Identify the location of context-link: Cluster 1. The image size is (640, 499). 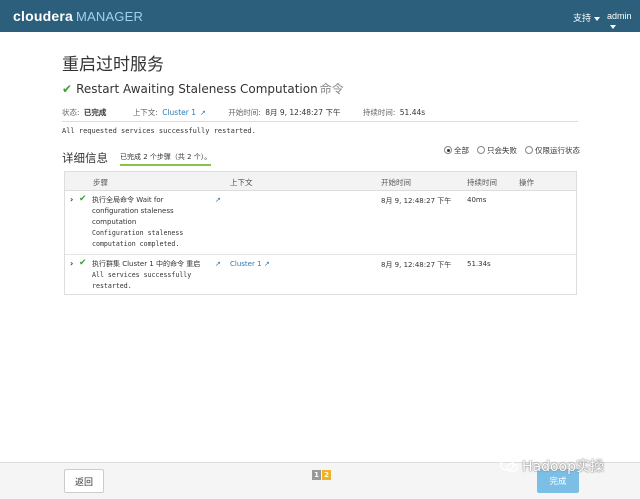
(179, 112).